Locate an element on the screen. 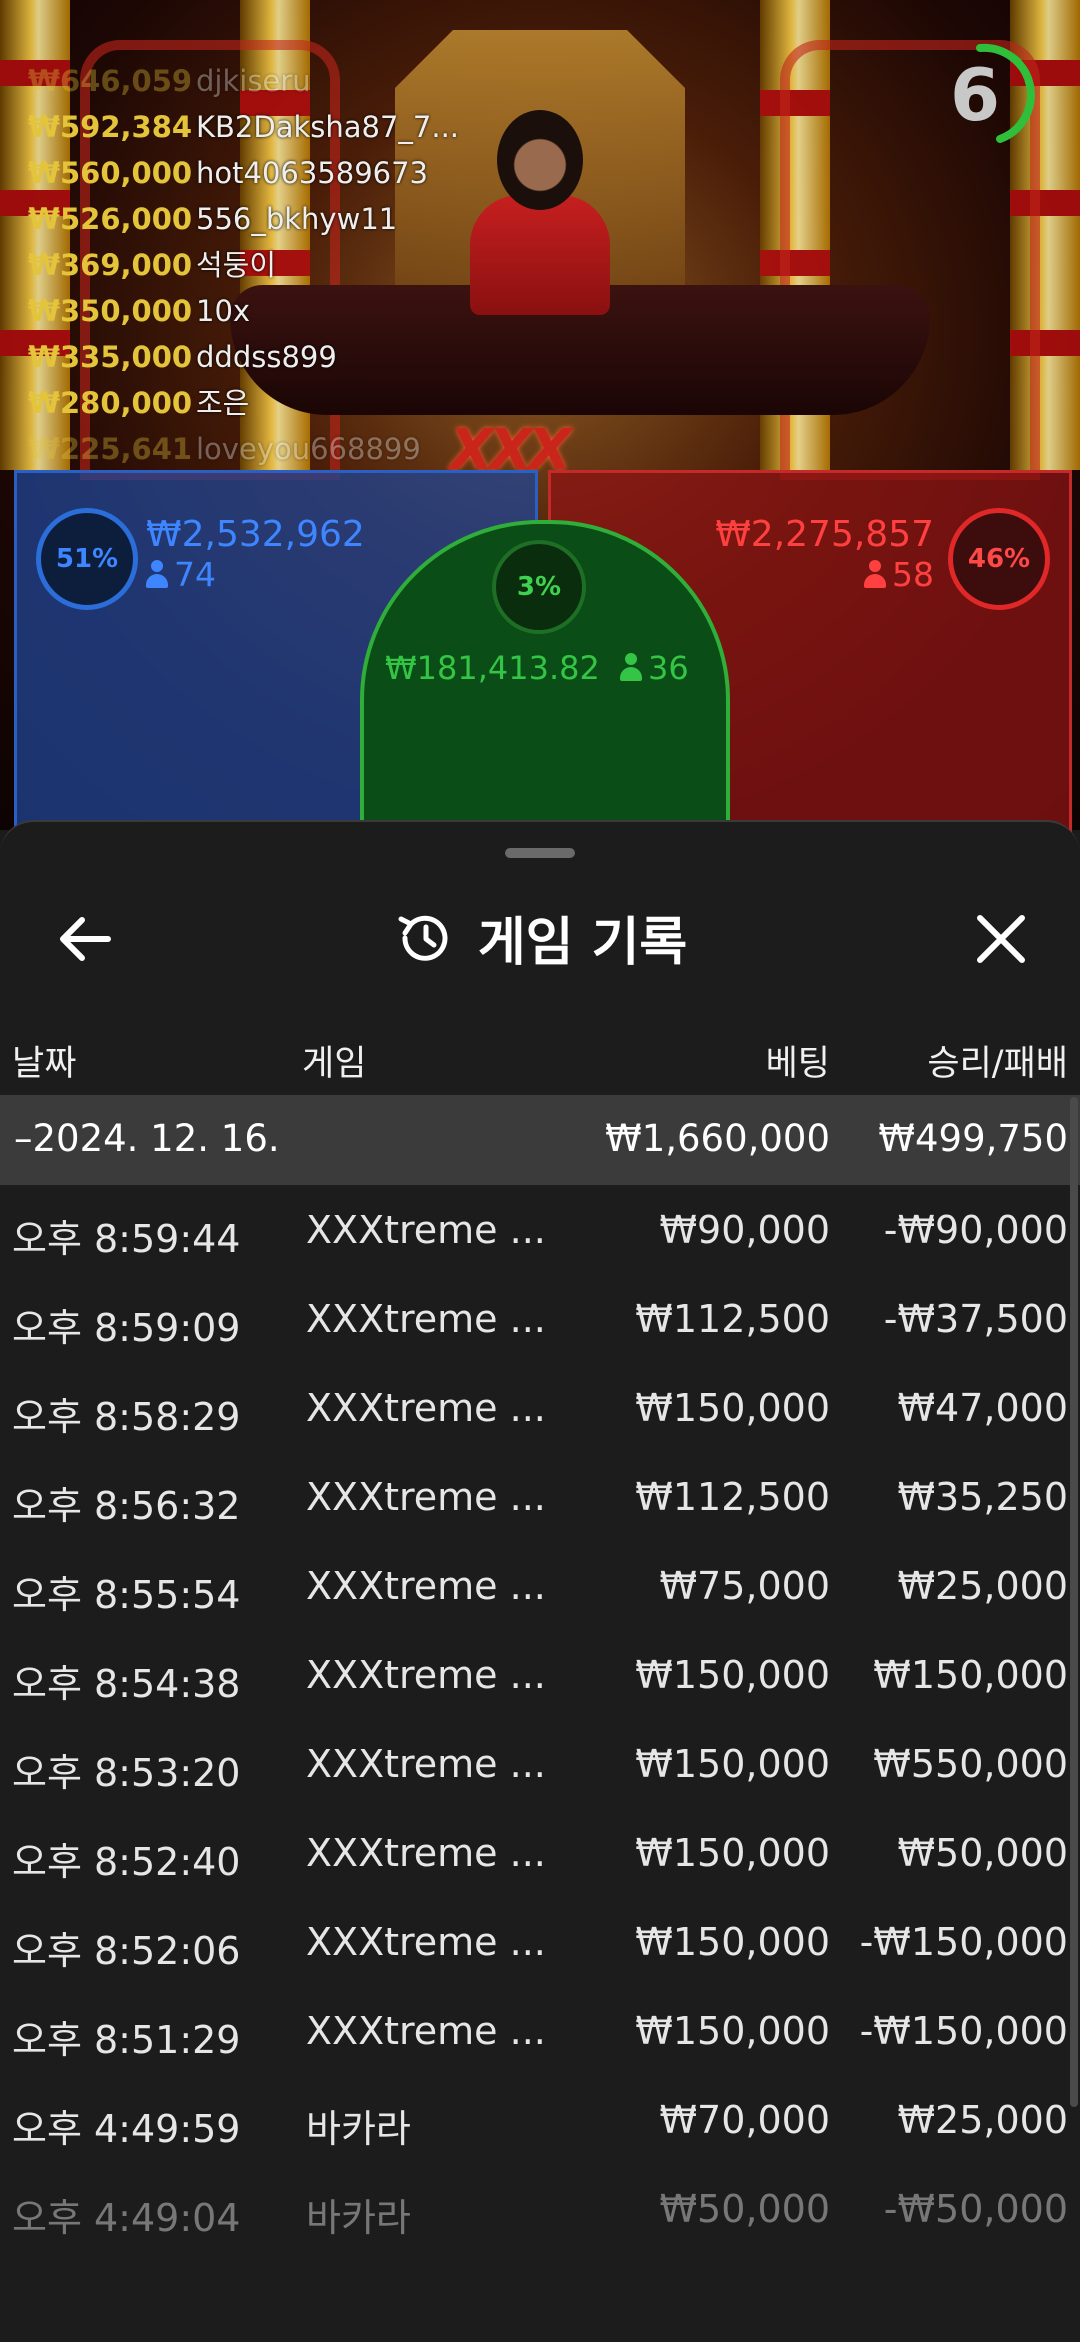  row-time: 오후 8:59:44 is located at coordinates (126, 1239).